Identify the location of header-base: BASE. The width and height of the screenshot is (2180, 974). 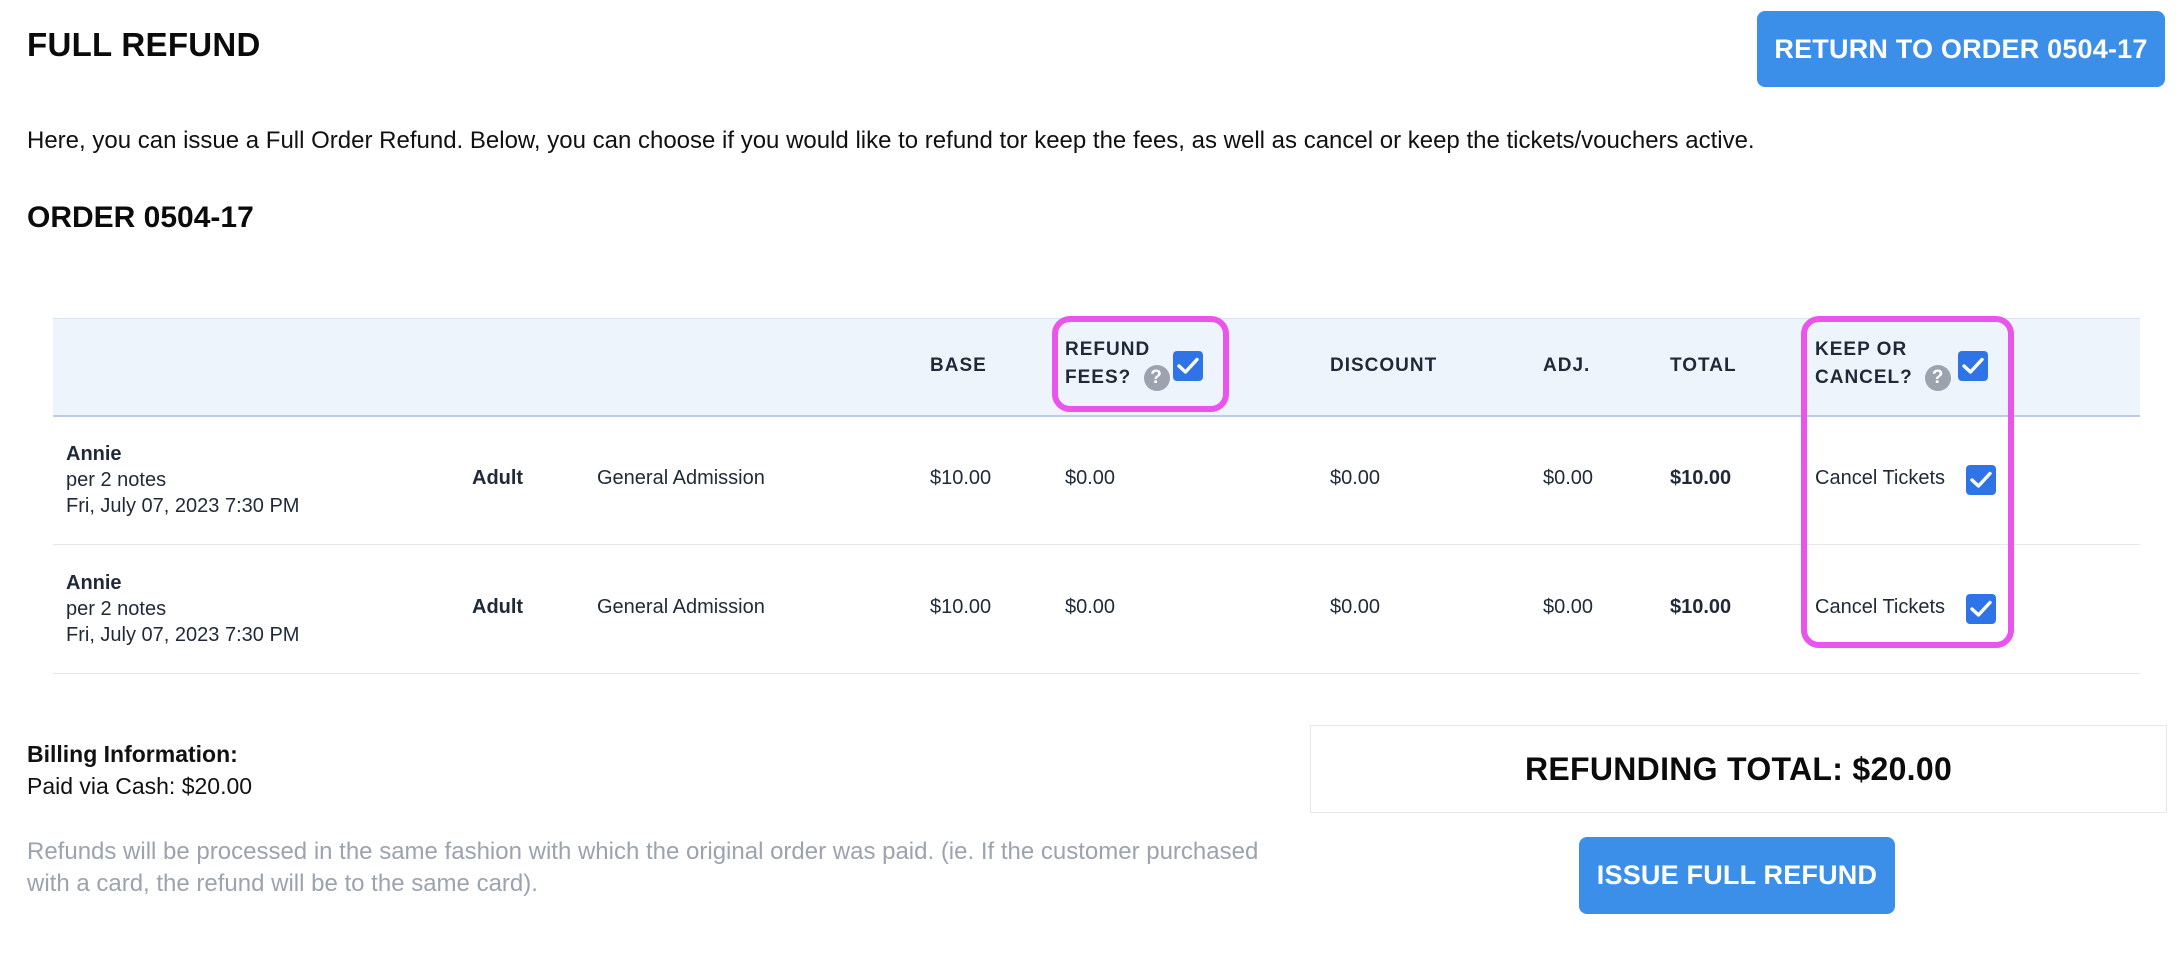
(958, 365).